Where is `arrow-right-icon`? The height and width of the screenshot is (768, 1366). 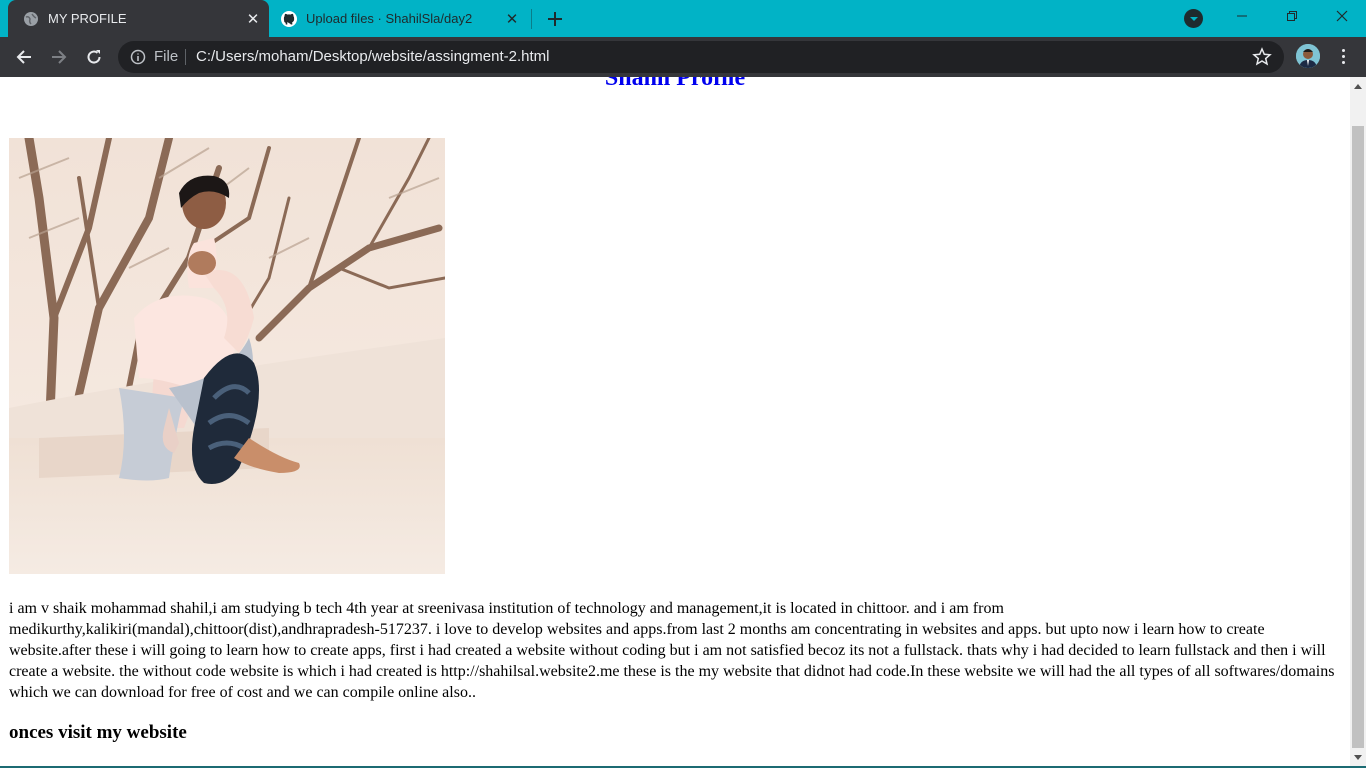 arrow-right-icon is located at coordinates (59, 57).